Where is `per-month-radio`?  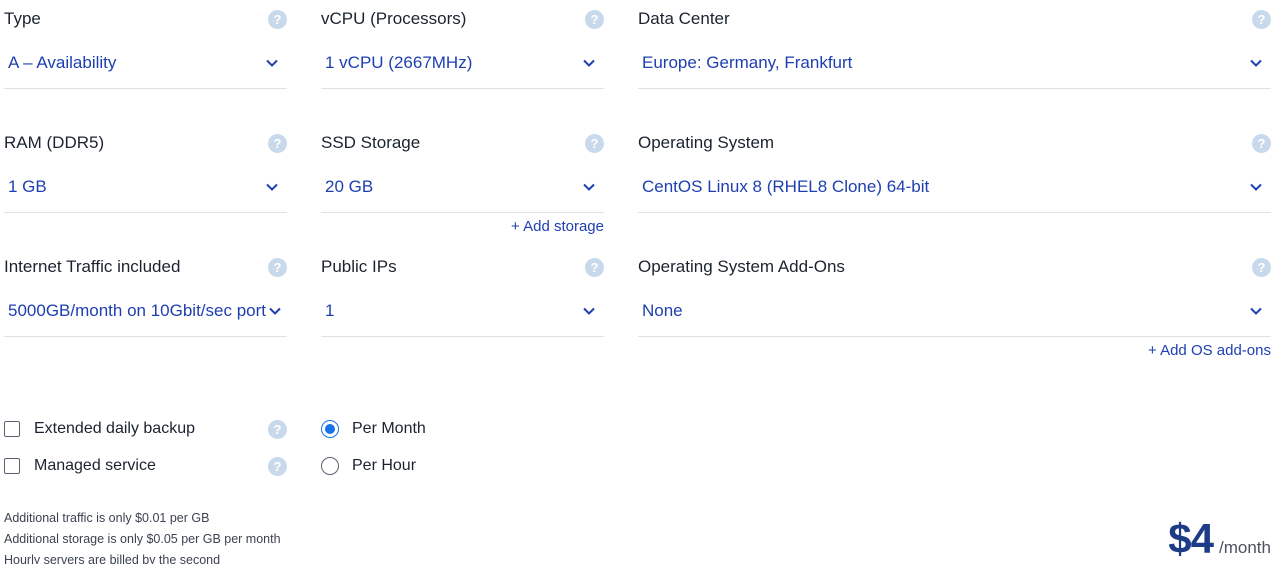
per-month-radio is located at coordinates (330, 429).